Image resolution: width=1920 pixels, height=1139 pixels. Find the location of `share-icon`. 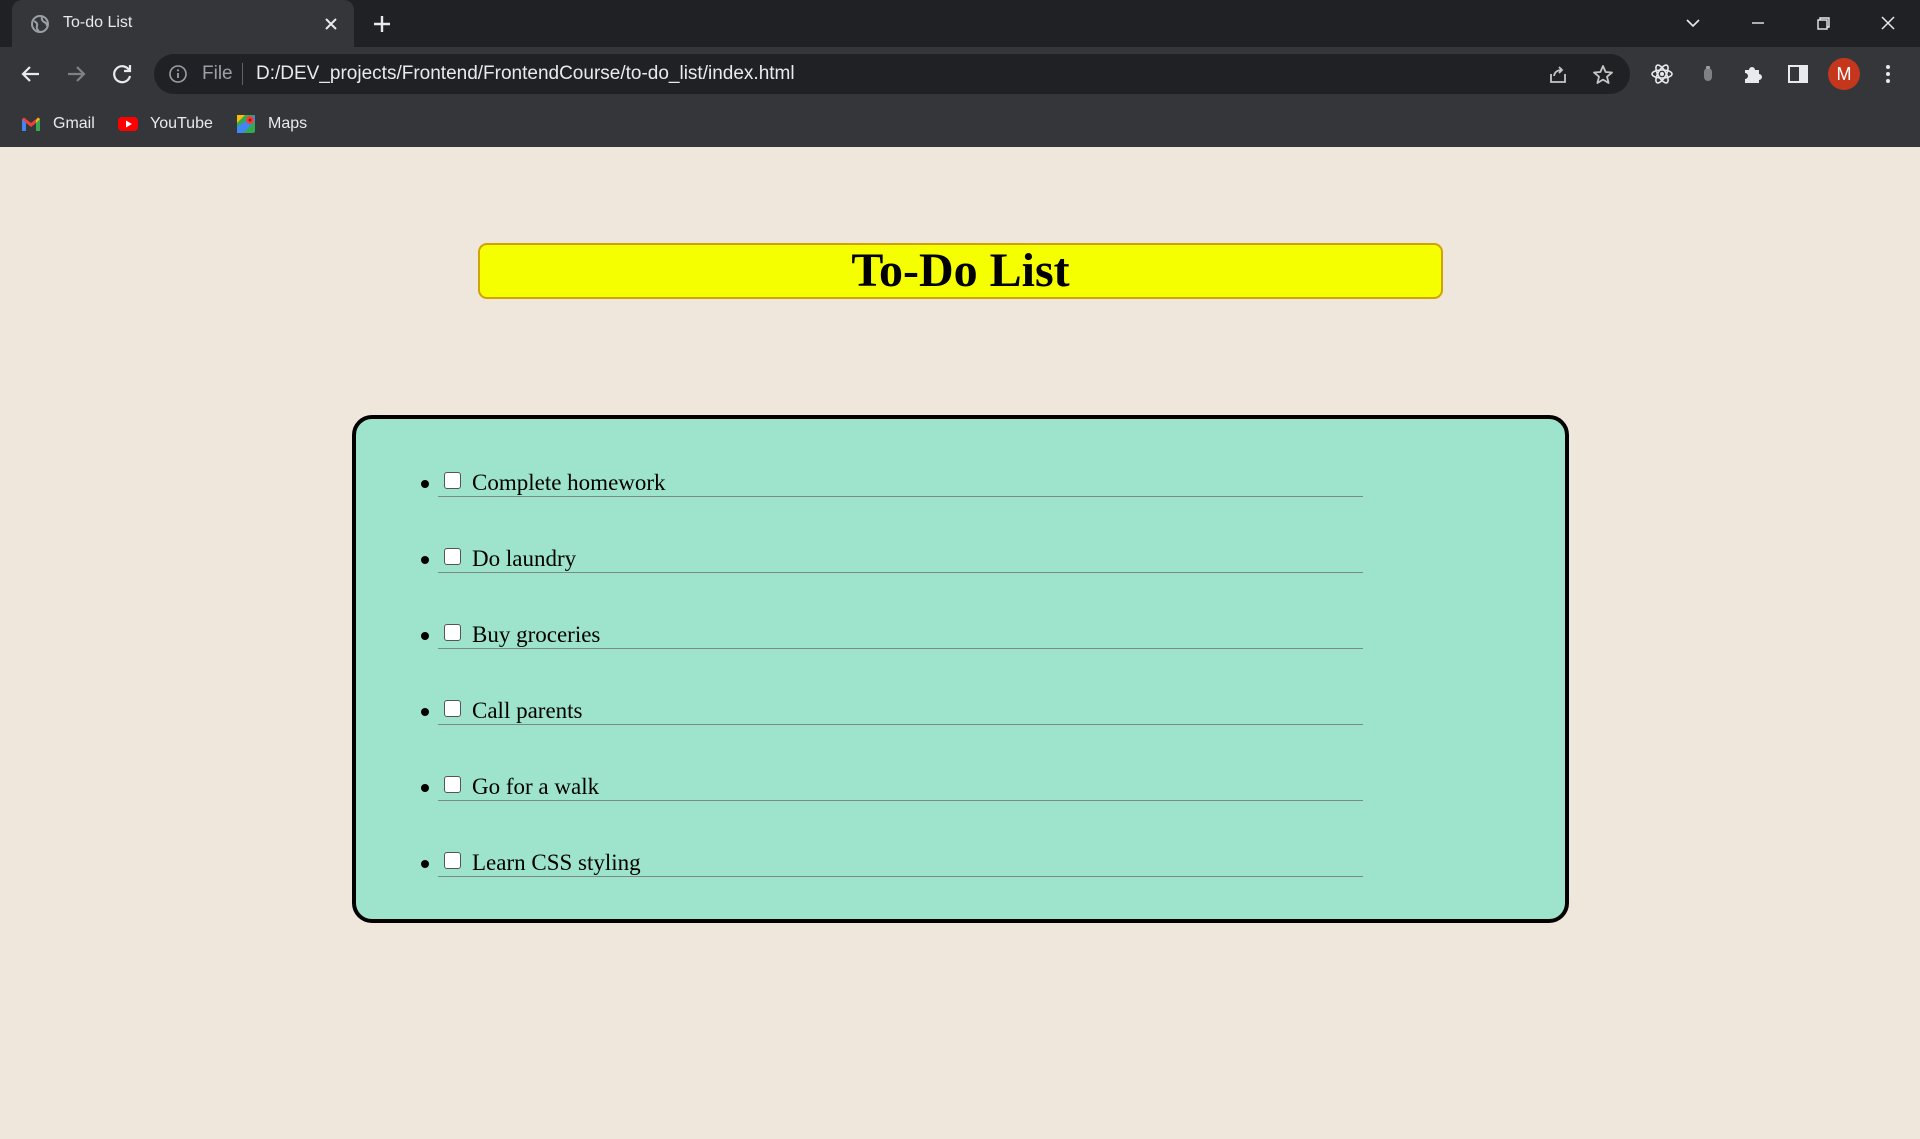

share-icon is located at coordinates (1558, 75).